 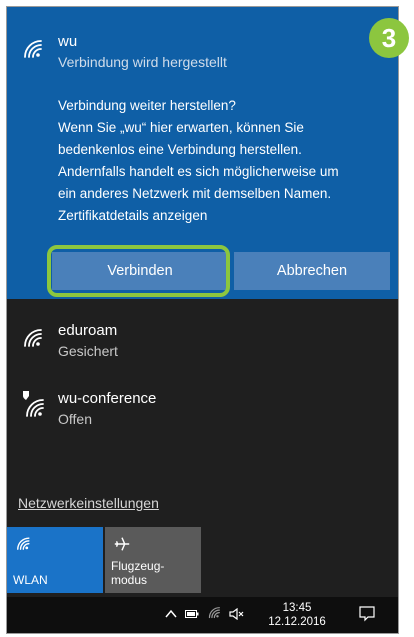 What do you see at coordinates (107, 398) in the screenshot?
I see `network-name: wu-conference` at bounding box center [107, 398].